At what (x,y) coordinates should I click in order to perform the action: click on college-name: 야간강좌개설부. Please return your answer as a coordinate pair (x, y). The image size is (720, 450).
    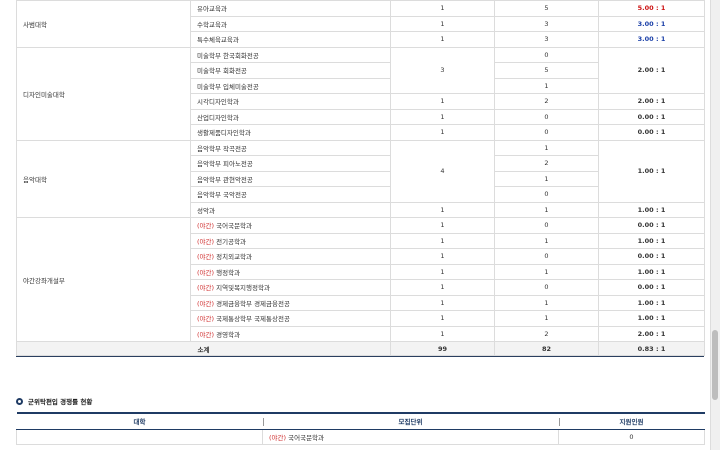
    Looking at the image, I should click on (103, 279).